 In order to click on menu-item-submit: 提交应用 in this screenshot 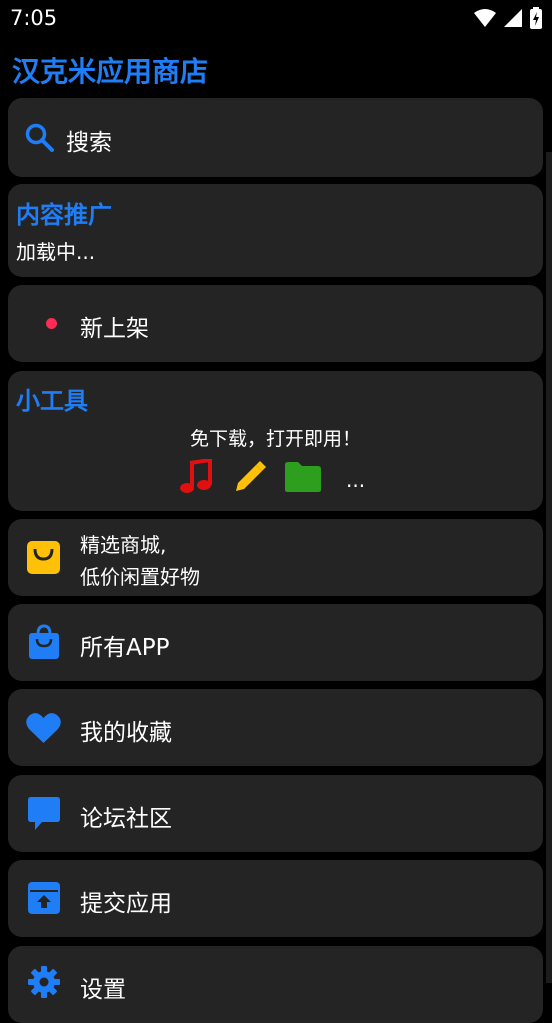, I will do `click(275, 898)`.